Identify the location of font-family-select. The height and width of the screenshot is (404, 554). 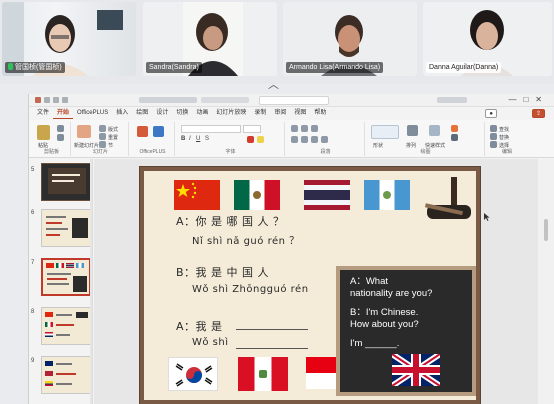
(211, 129).